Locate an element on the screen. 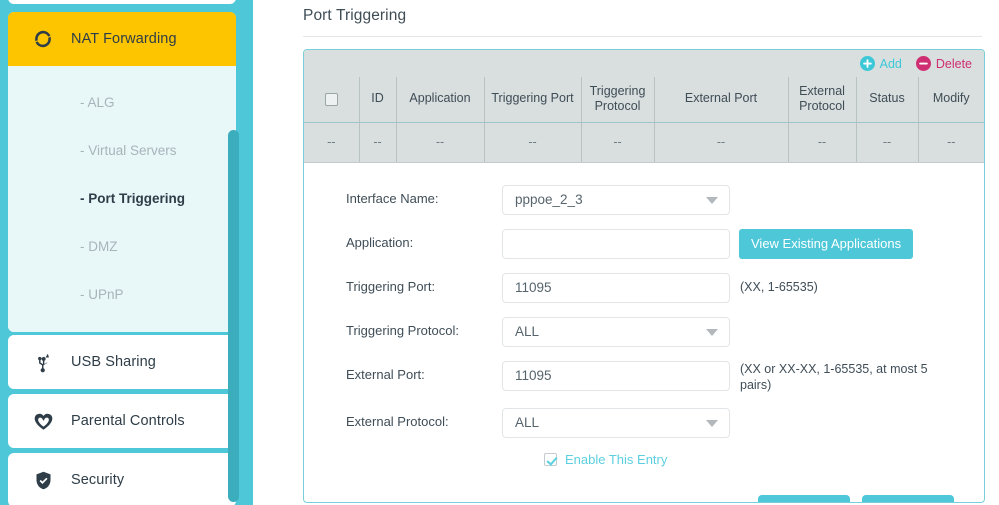  sidebar-subitem-alg: - ALG is located at coordinates (122, 102).